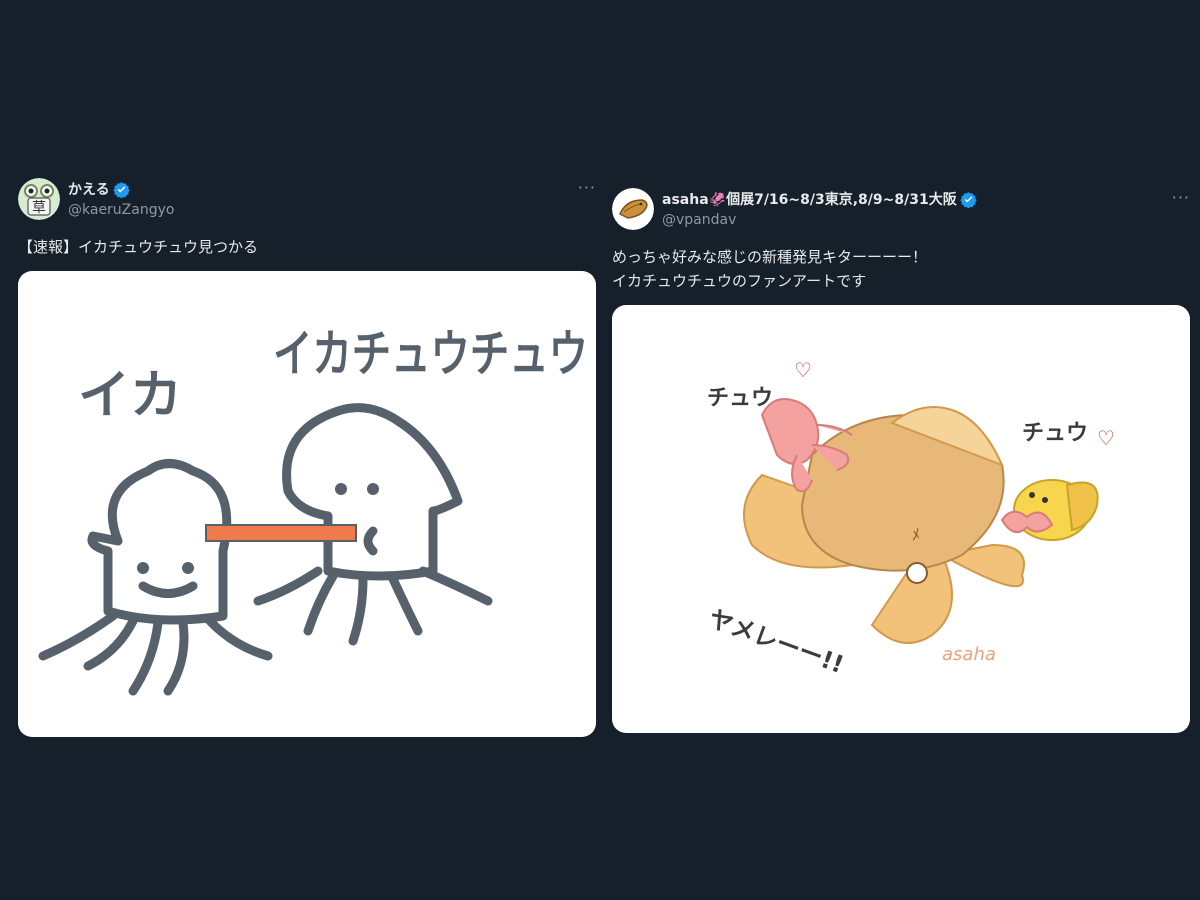 The width and height of the screenshot is (1200, 900). Describe the element at coordinates (809, 199) in the screenshot. I see `display-name: asaha🦑個展7/16~8/3東京,8/9~8/31大阪` at that location.